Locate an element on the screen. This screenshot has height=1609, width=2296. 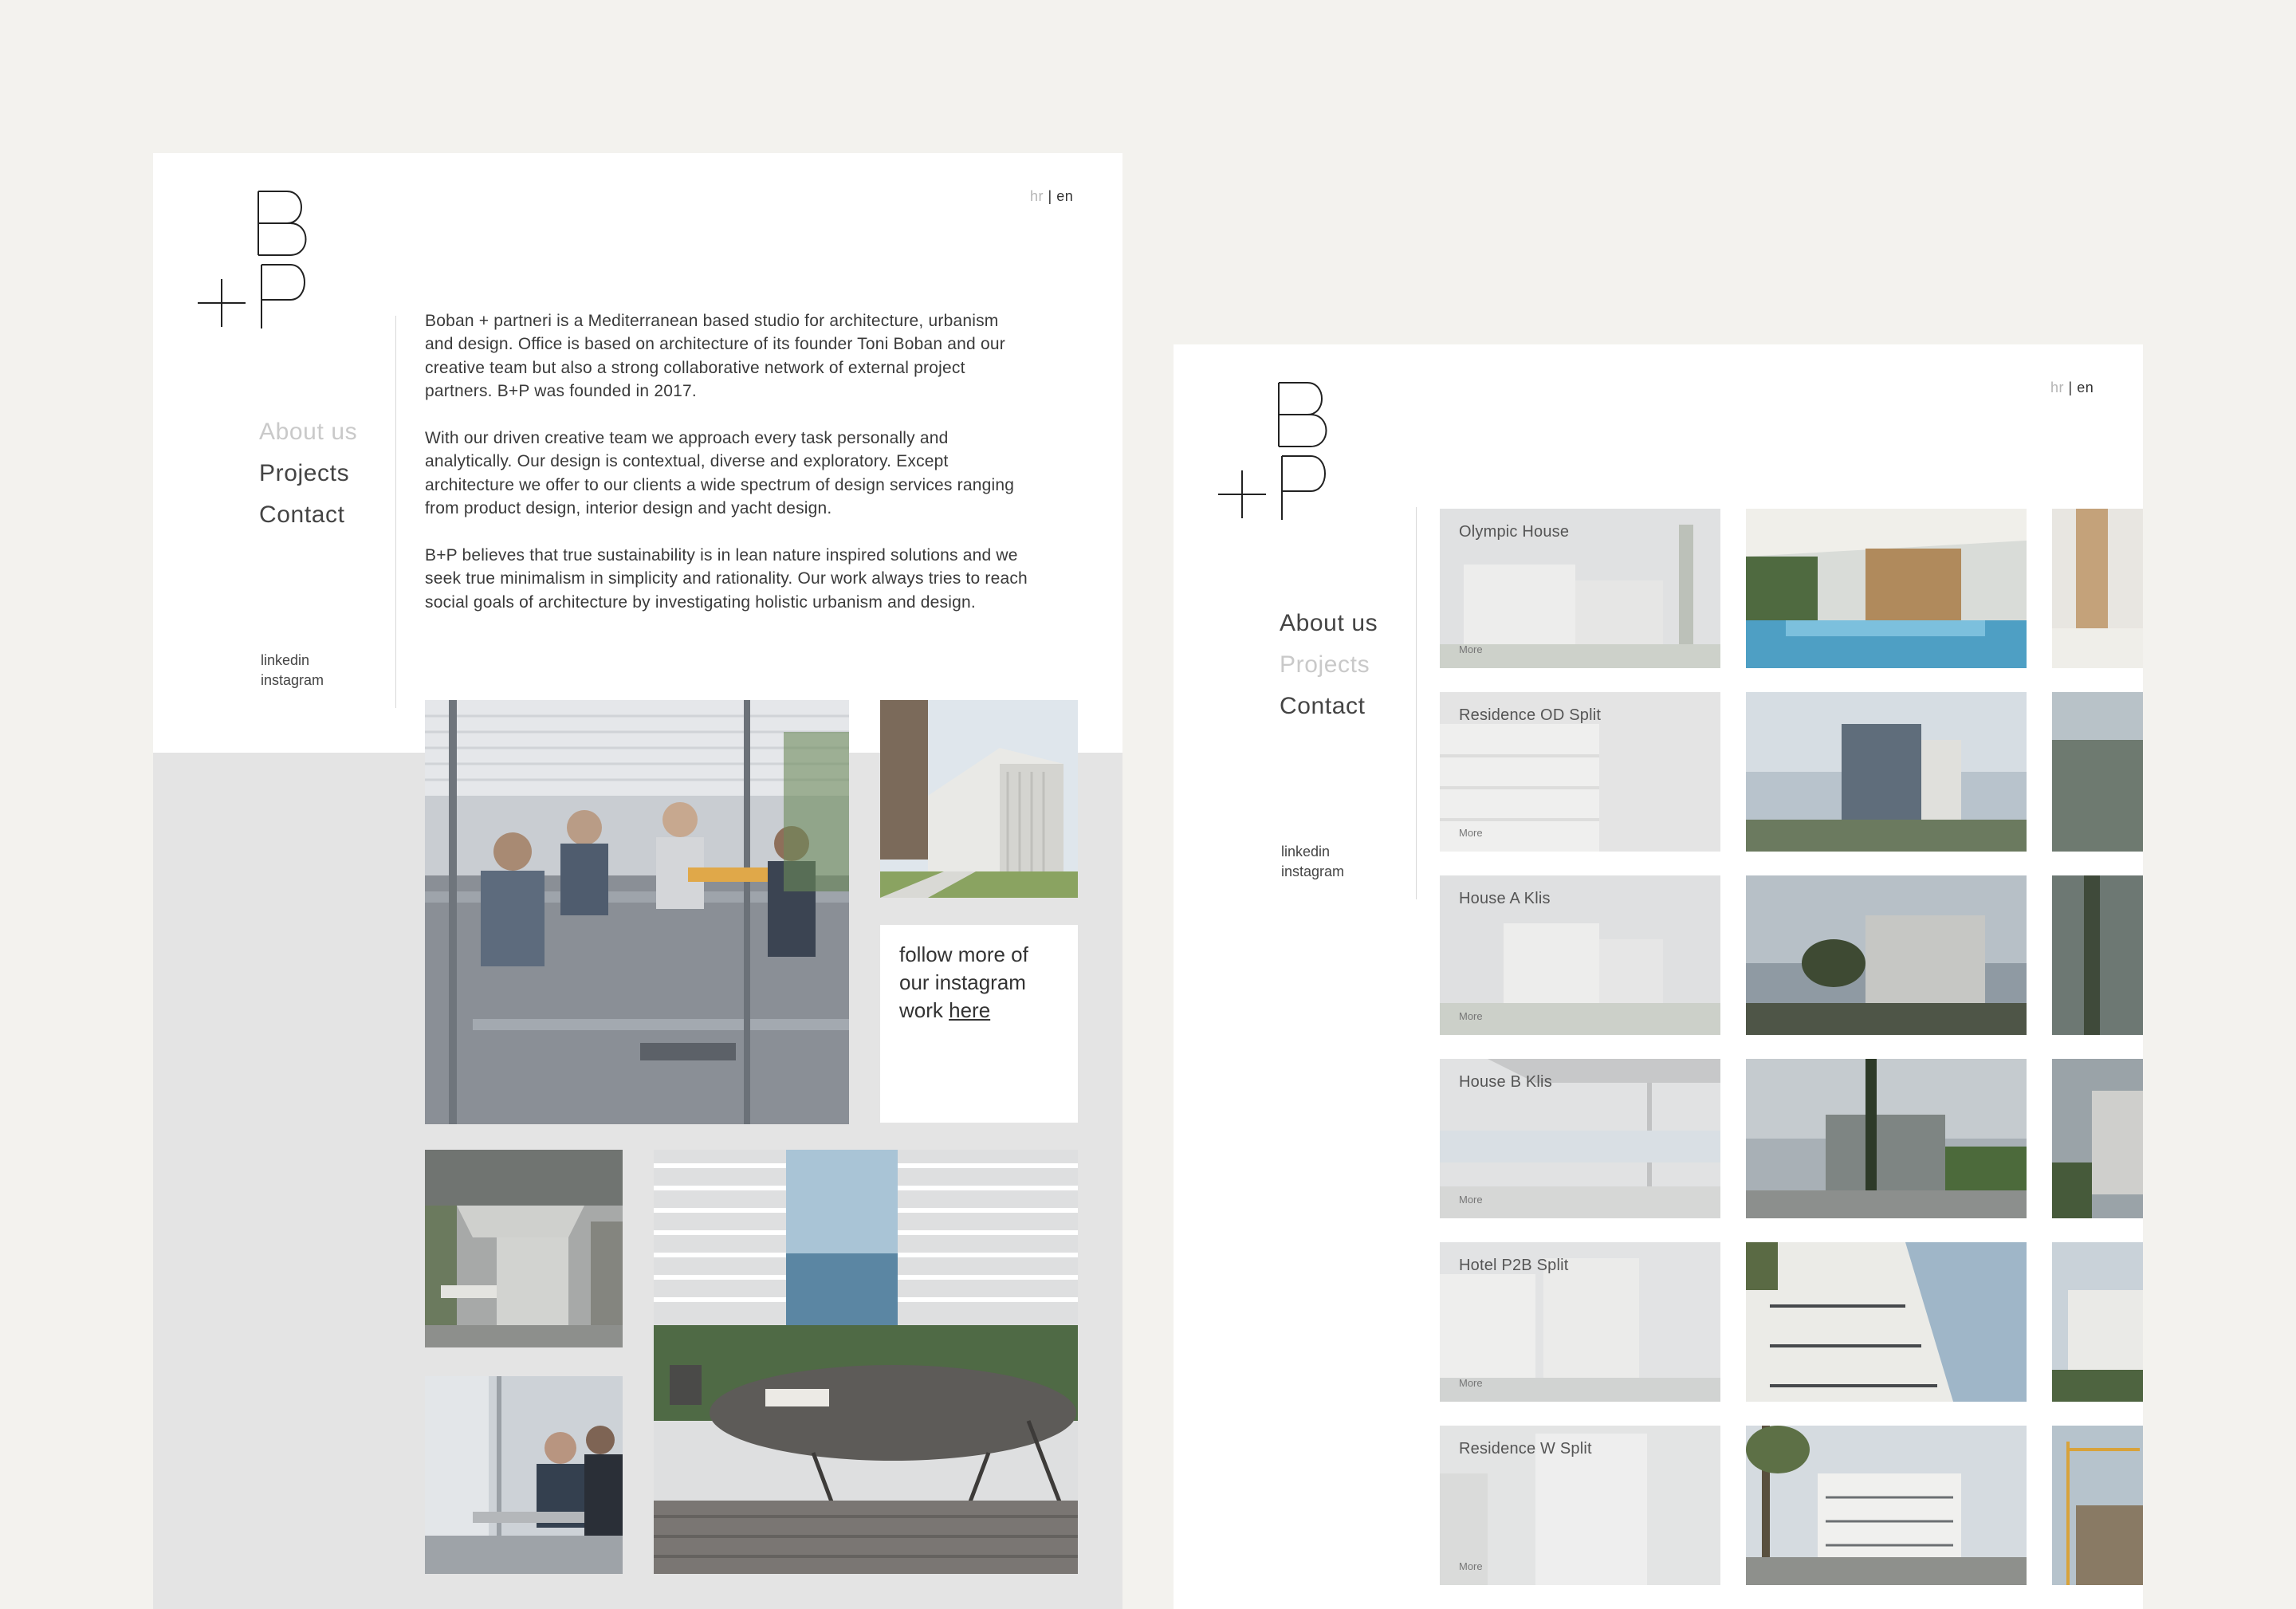
instagram-here-link: here is located at coordinates (969, 1010).